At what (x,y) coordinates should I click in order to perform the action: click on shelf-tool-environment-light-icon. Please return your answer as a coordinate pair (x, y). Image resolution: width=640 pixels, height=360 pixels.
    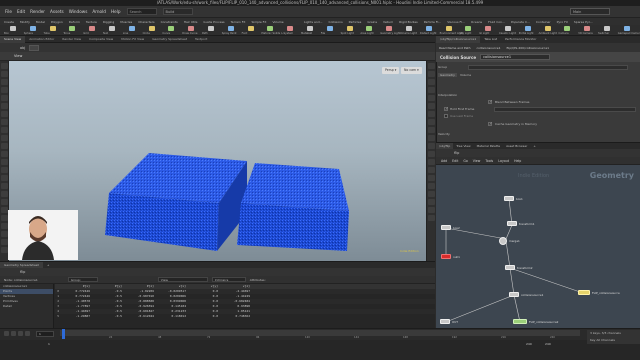
    Looking at the image, I should click on (448, 28).